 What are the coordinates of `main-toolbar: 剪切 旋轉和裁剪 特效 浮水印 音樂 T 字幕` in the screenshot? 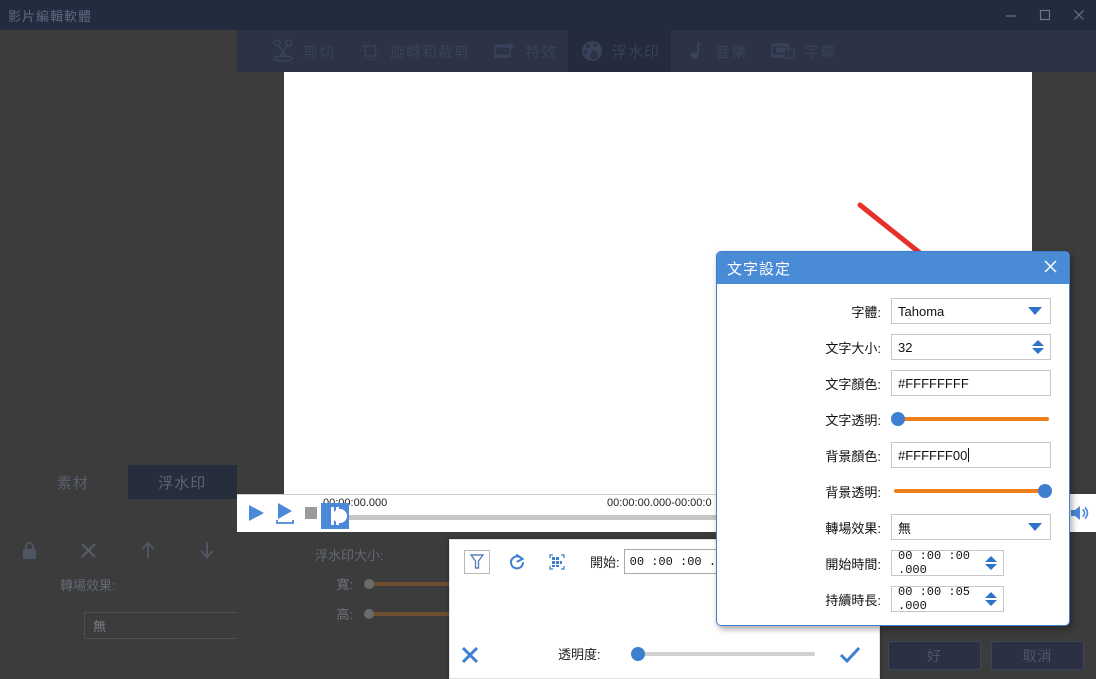 It's located at (666, 51).